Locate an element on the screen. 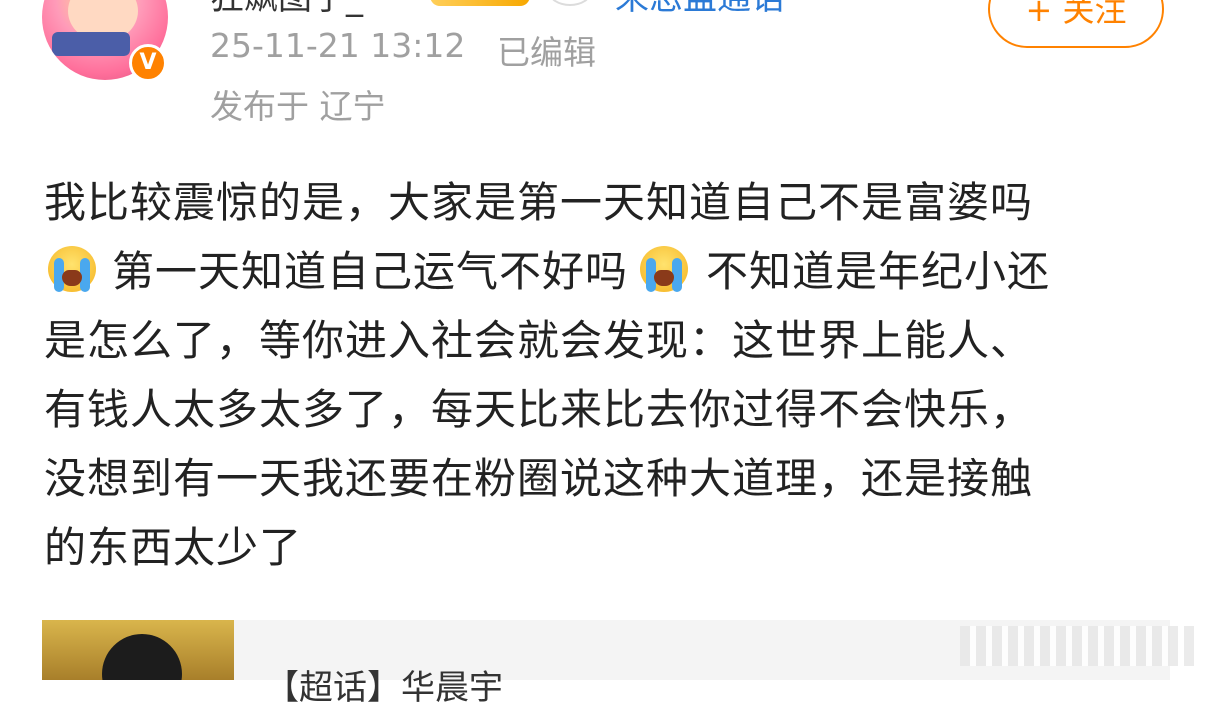 The width and height of the screenshot is (1206, 709). member-badge-icon is located at coordinates (480, 3).